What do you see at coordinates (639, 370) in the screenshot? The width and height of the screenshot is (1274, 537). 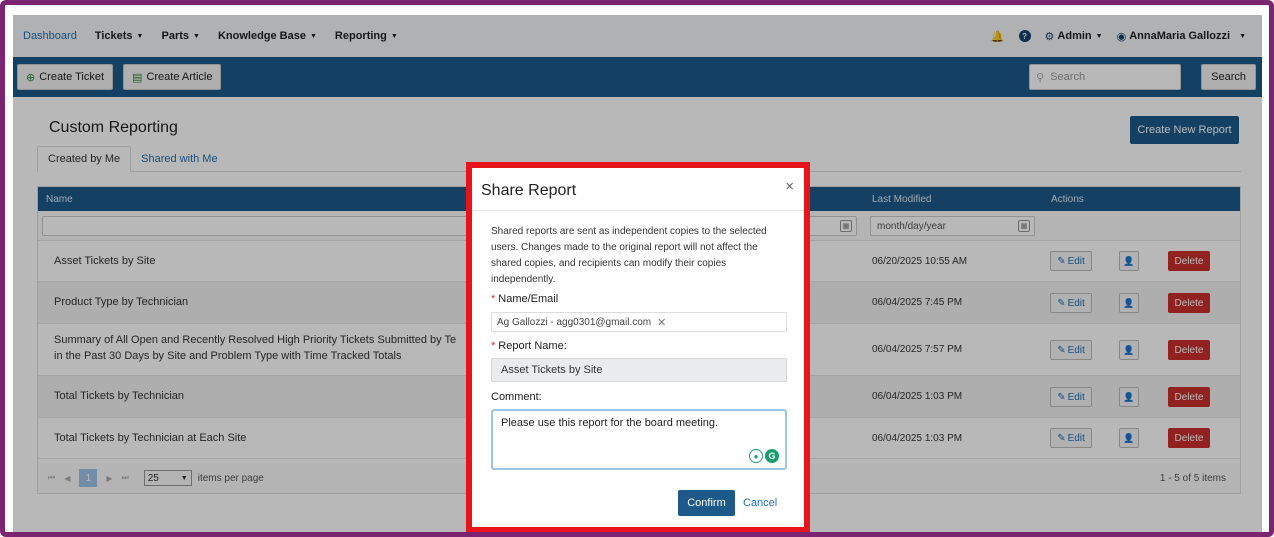 I see `report-name-field: Asset Tickets by Site` at bounding box center [639, 370].